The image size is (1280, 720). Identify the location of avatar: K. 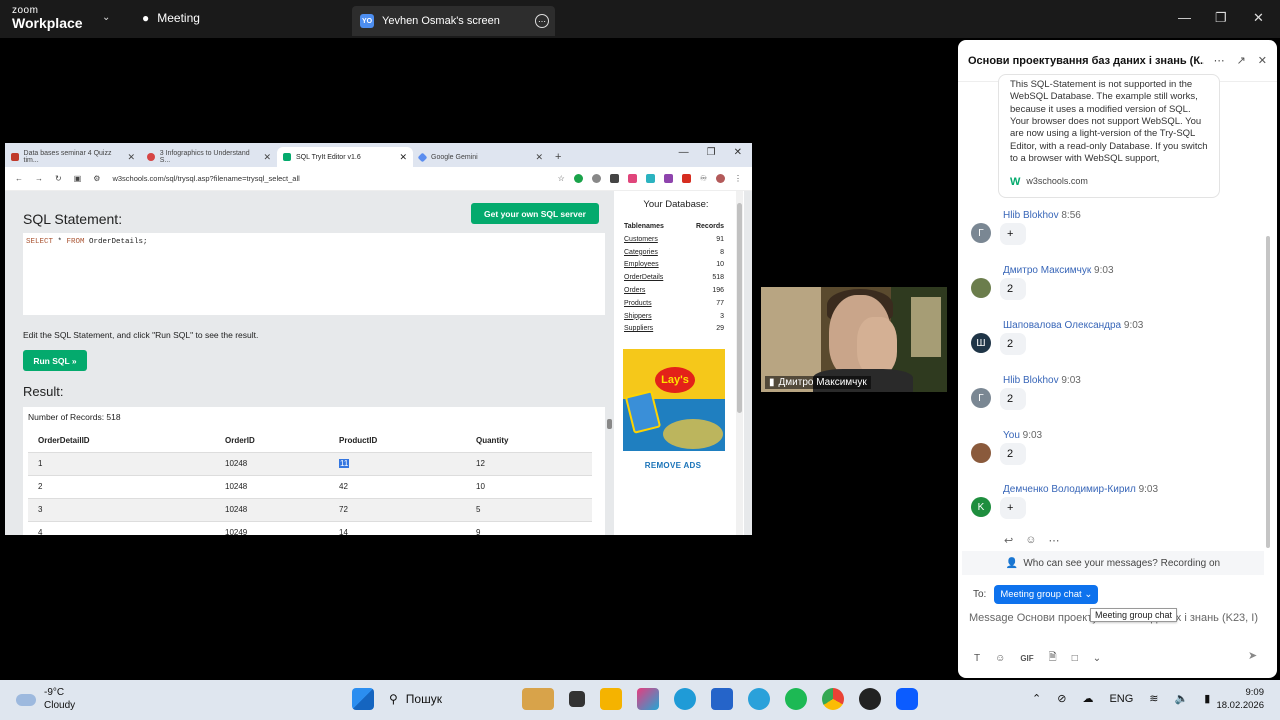
(981, 507).